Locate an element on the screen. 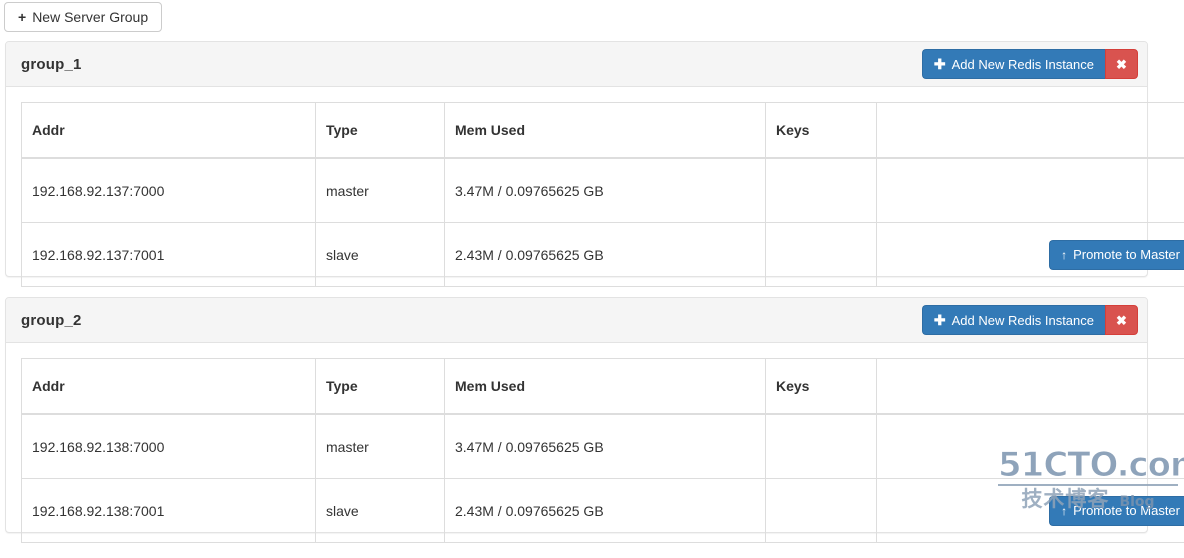  group-actions-1: ✚ Add New Redis Instance ✖ is located at coordinates (1030, 64).